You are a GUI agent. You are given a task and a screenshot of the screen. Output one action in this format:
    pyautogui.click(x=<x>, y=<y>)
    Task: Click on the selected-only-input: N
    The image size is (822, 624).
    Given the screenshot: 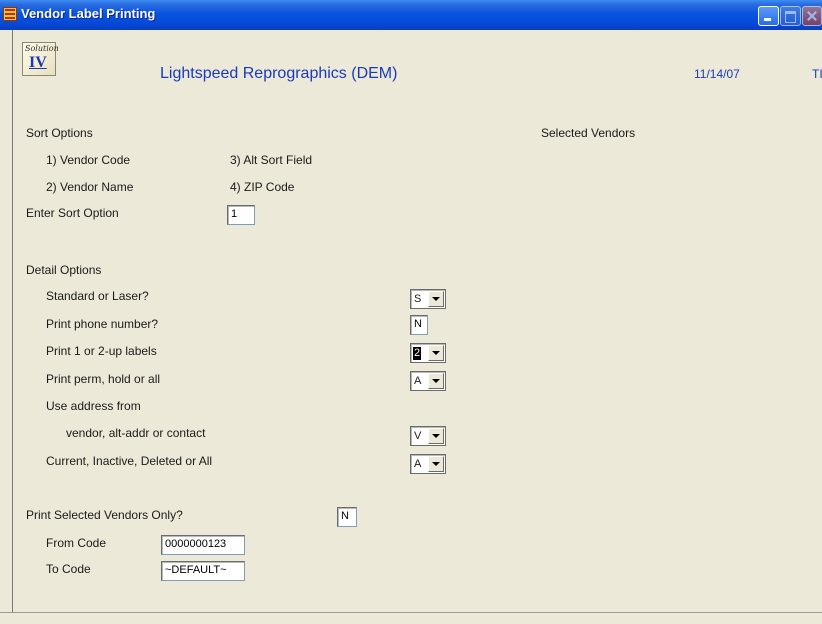 What is the action you would take?
    pyautogui.click(x=347, y=517)
    